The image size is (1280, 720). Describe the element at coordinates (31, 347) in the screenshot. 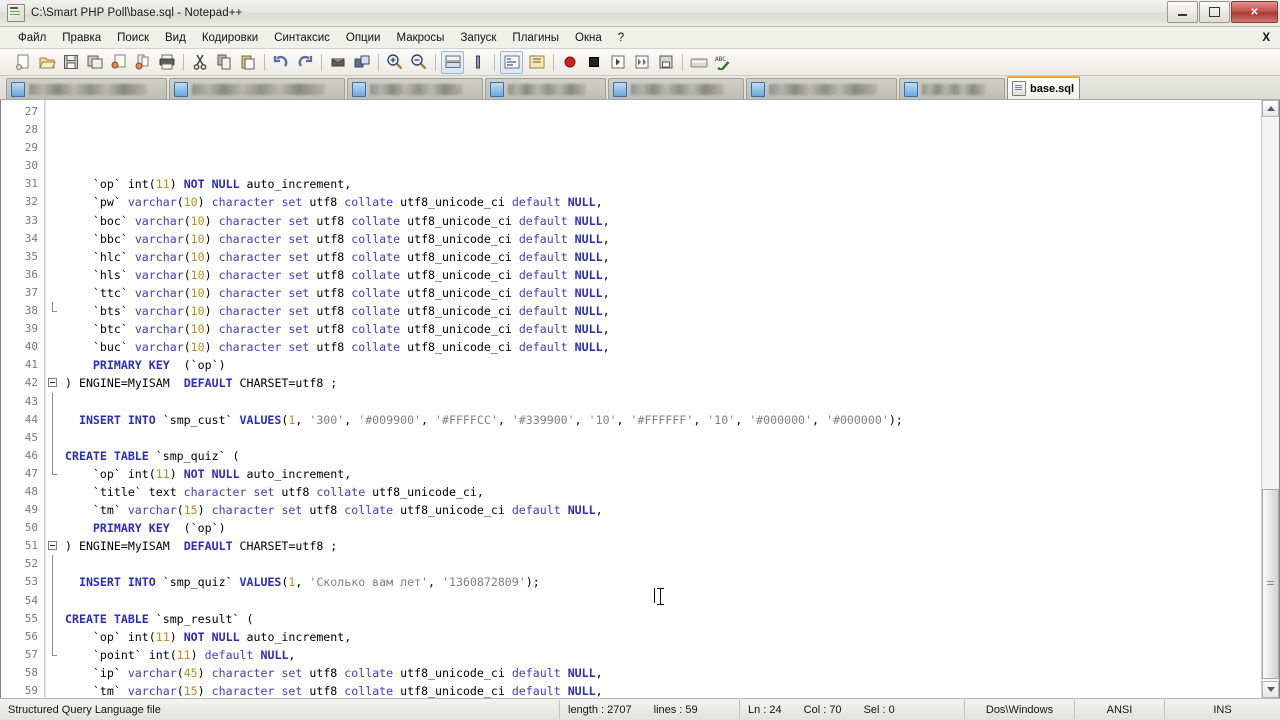

I see `line-number: 40` at that location.